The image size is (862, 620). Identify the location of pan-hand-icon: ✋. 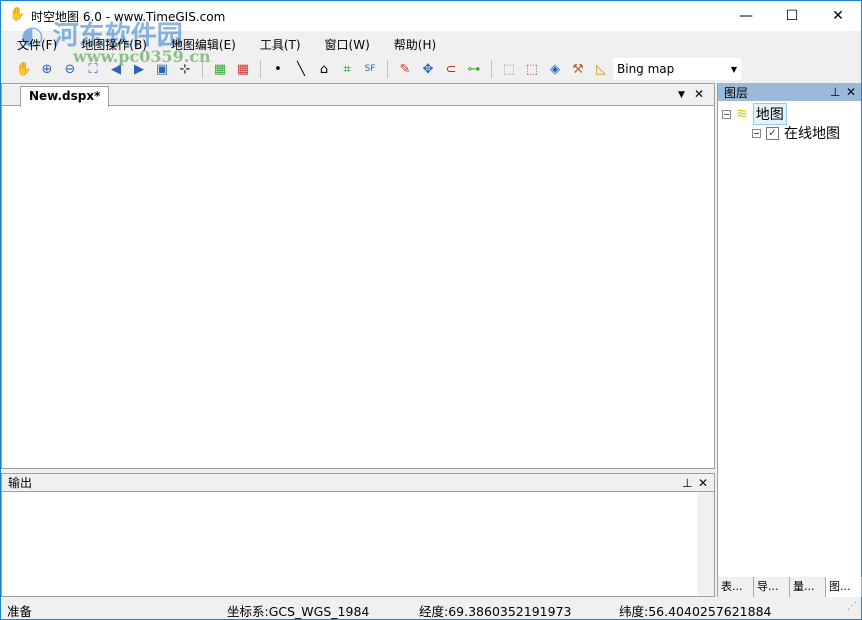
(24, 69).